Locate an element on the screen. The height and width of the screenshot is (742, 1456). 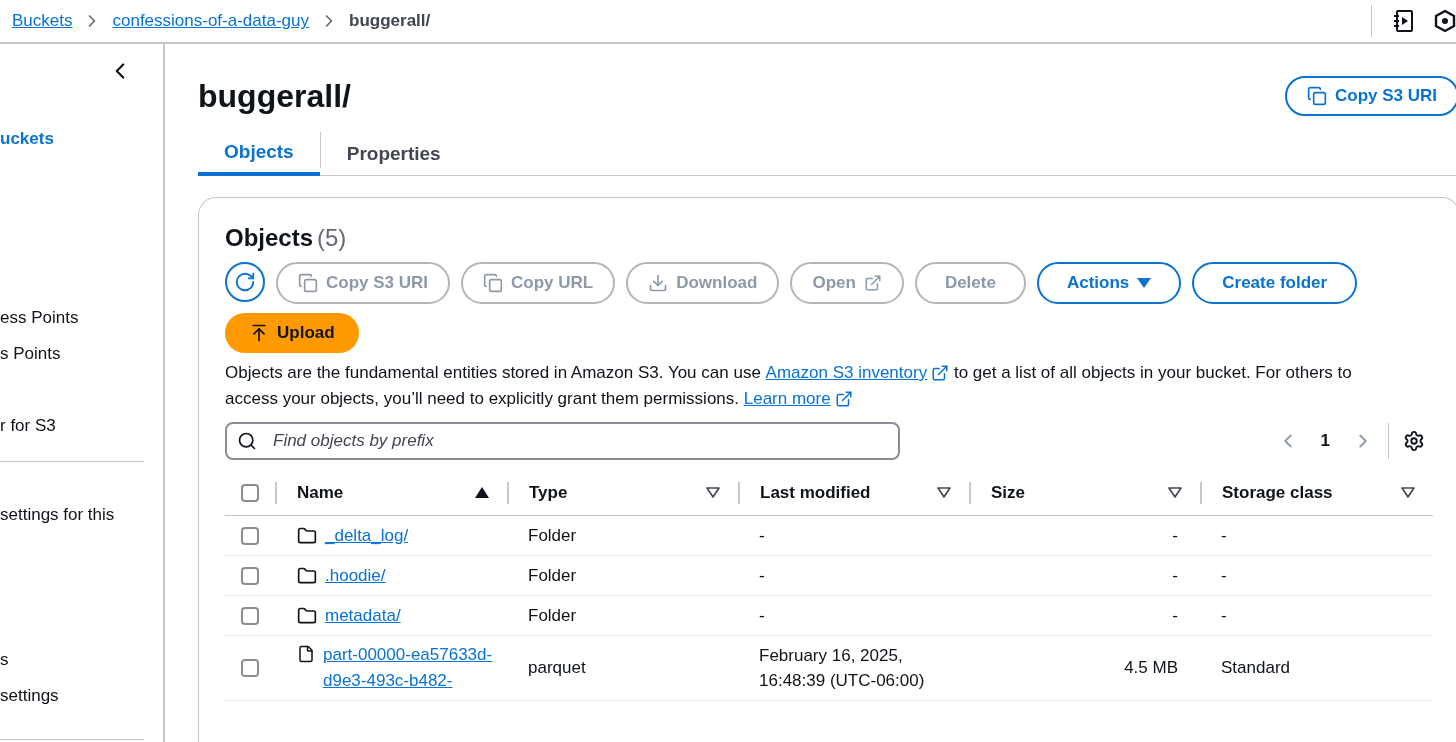
column-header: Type is located at coordinates (548, 492).